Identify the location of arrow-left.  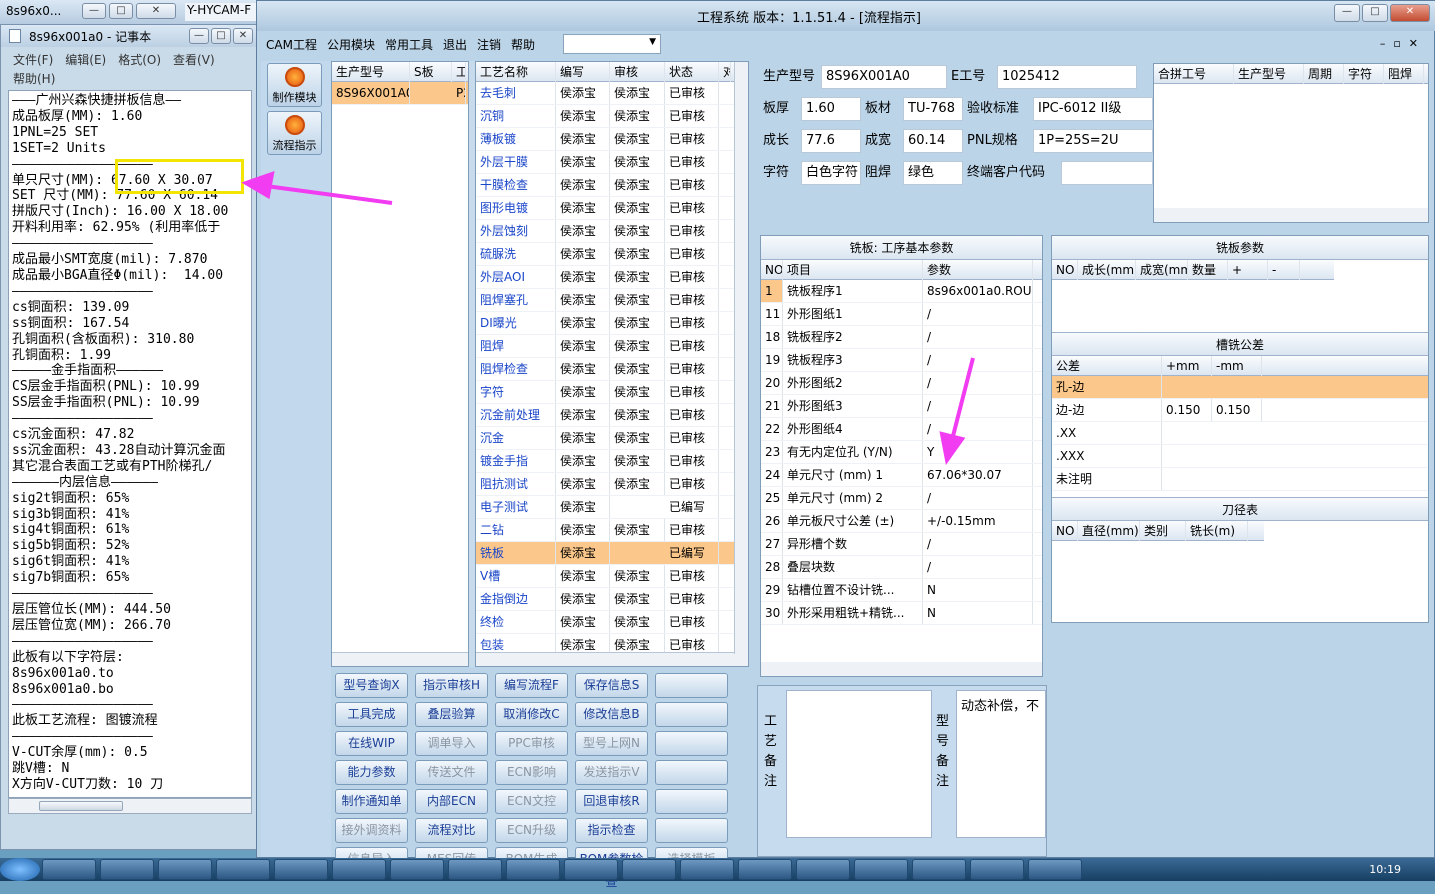
(317, 187).